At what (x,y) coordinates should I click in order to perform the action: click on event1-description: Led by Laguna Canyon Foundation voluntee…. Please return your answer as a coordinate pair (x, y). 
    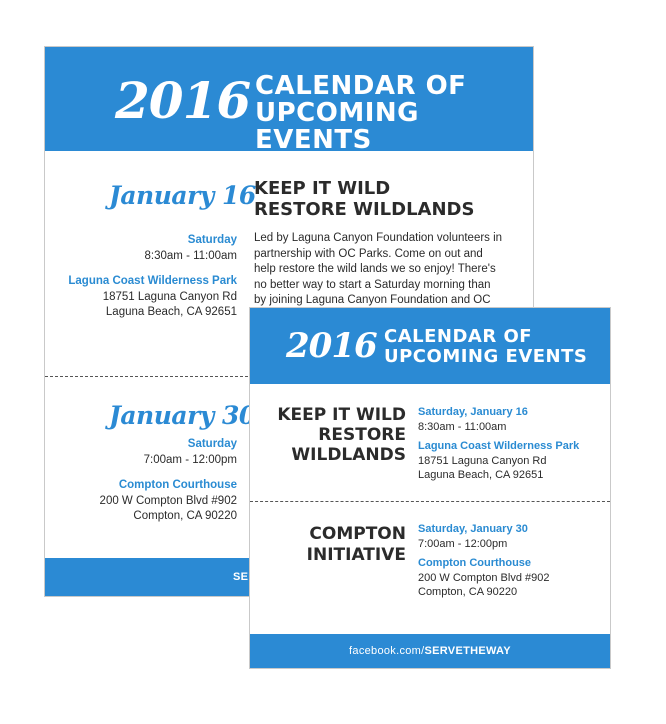
    Looking at the image, I should click on (378, 271).